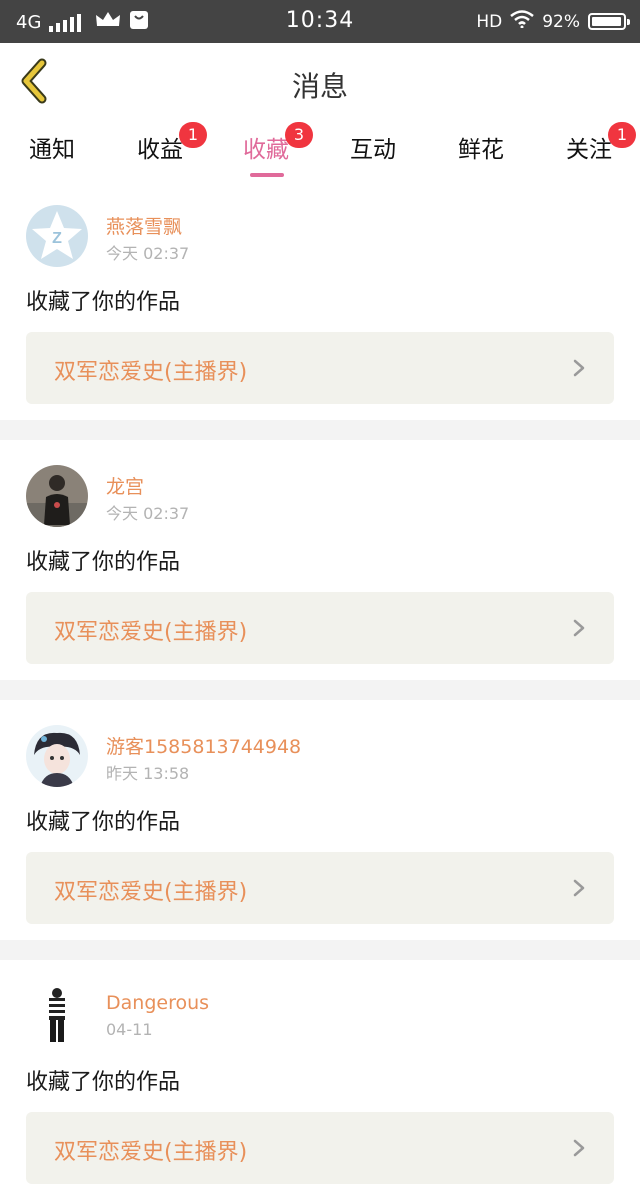 The height and width of the screenshot is (1200, 640). I want to click on tab-label: 关注, so click(589, 150).